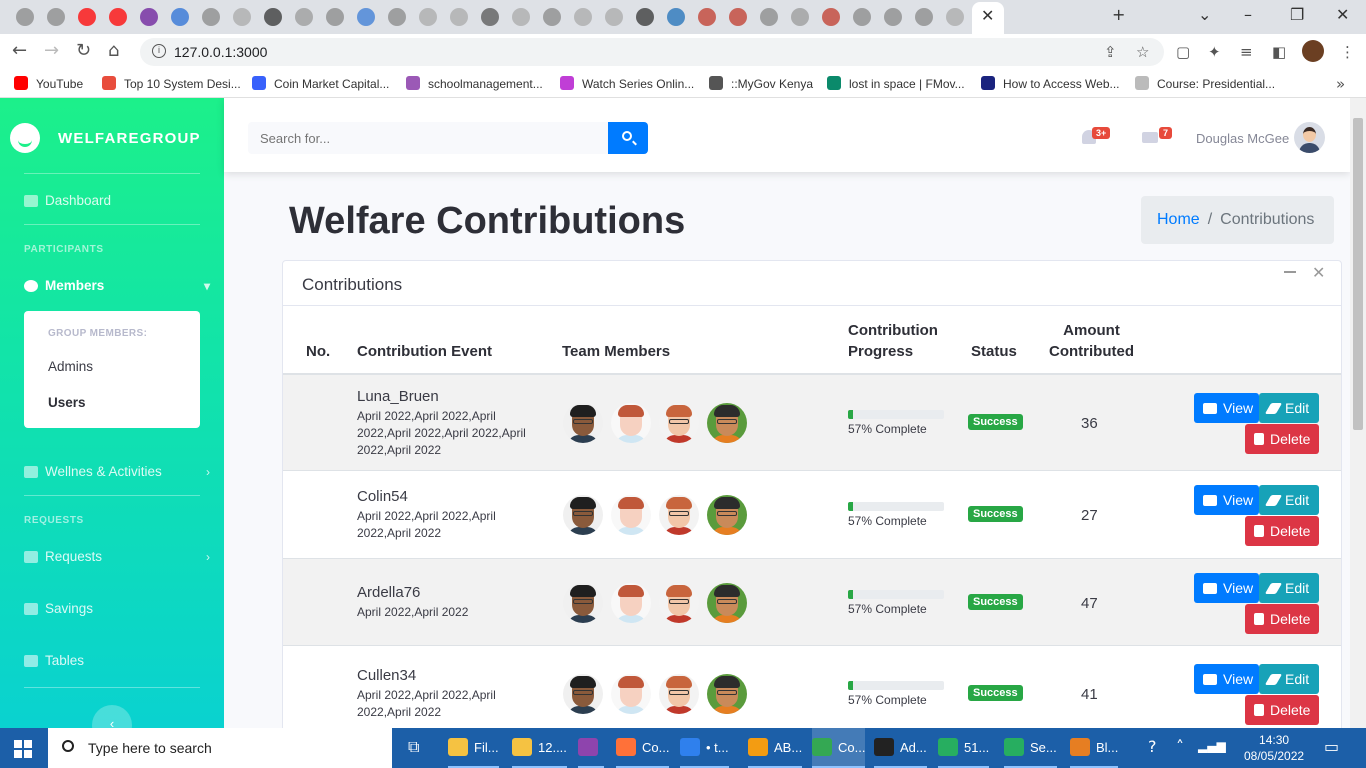 This screenshot has height=768, width=1366. Describe the element at coordinates (119, 556) in the screenshot. I see `sidebar-item-requests: Requests ›` at that location.